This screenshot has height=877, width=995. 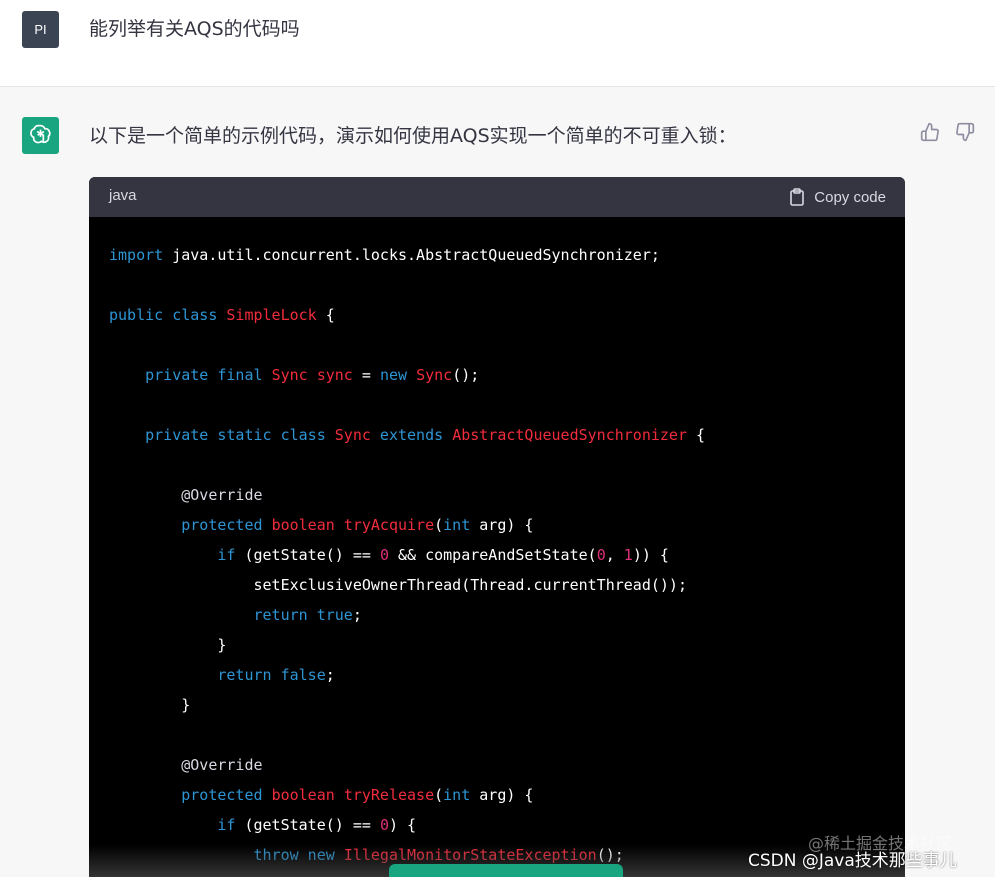 I want to click on code-token: extends, so click(x=411, y=435).